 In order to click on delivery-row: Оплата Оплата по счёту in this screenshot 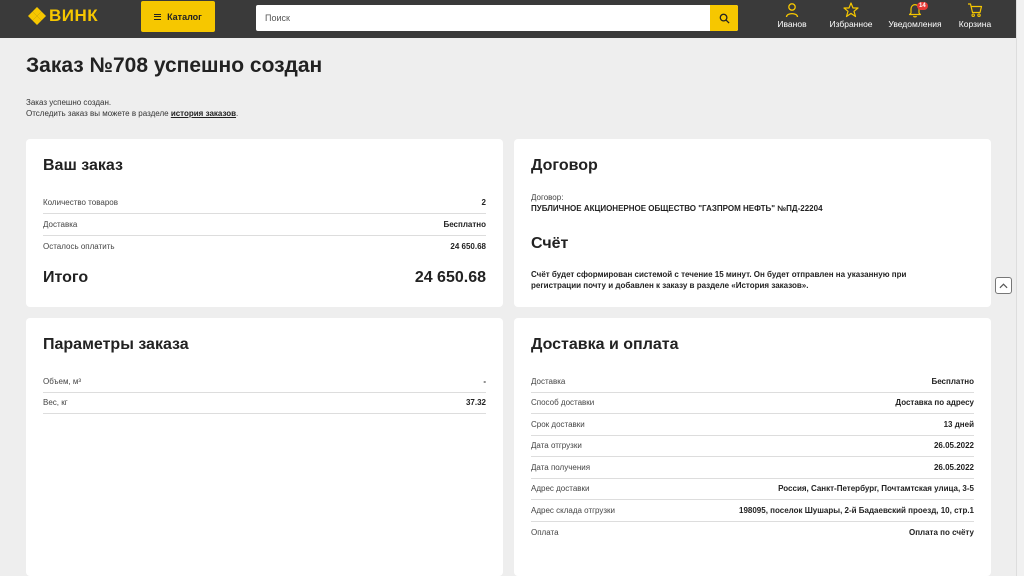, I will do `click(752, 532)`.